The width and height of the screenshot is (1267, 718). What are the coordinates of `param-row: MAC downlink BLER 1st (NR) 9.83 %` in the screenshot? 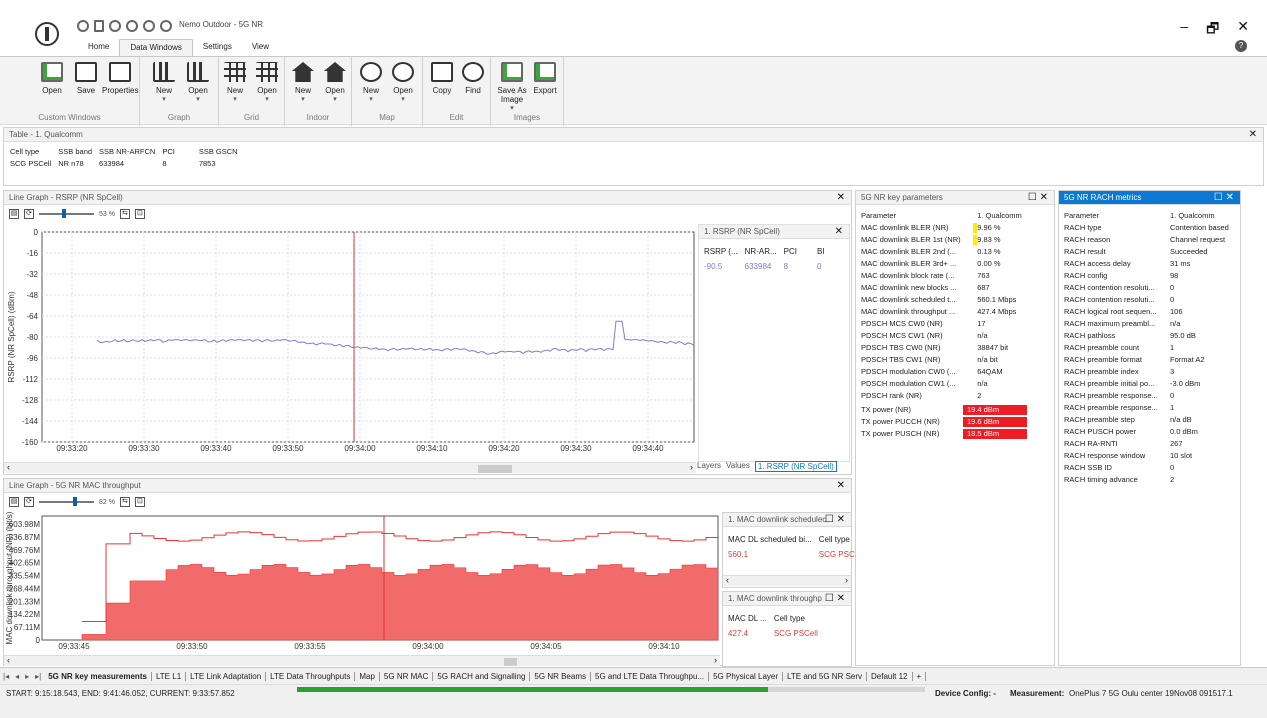 It's located at (944, 240).